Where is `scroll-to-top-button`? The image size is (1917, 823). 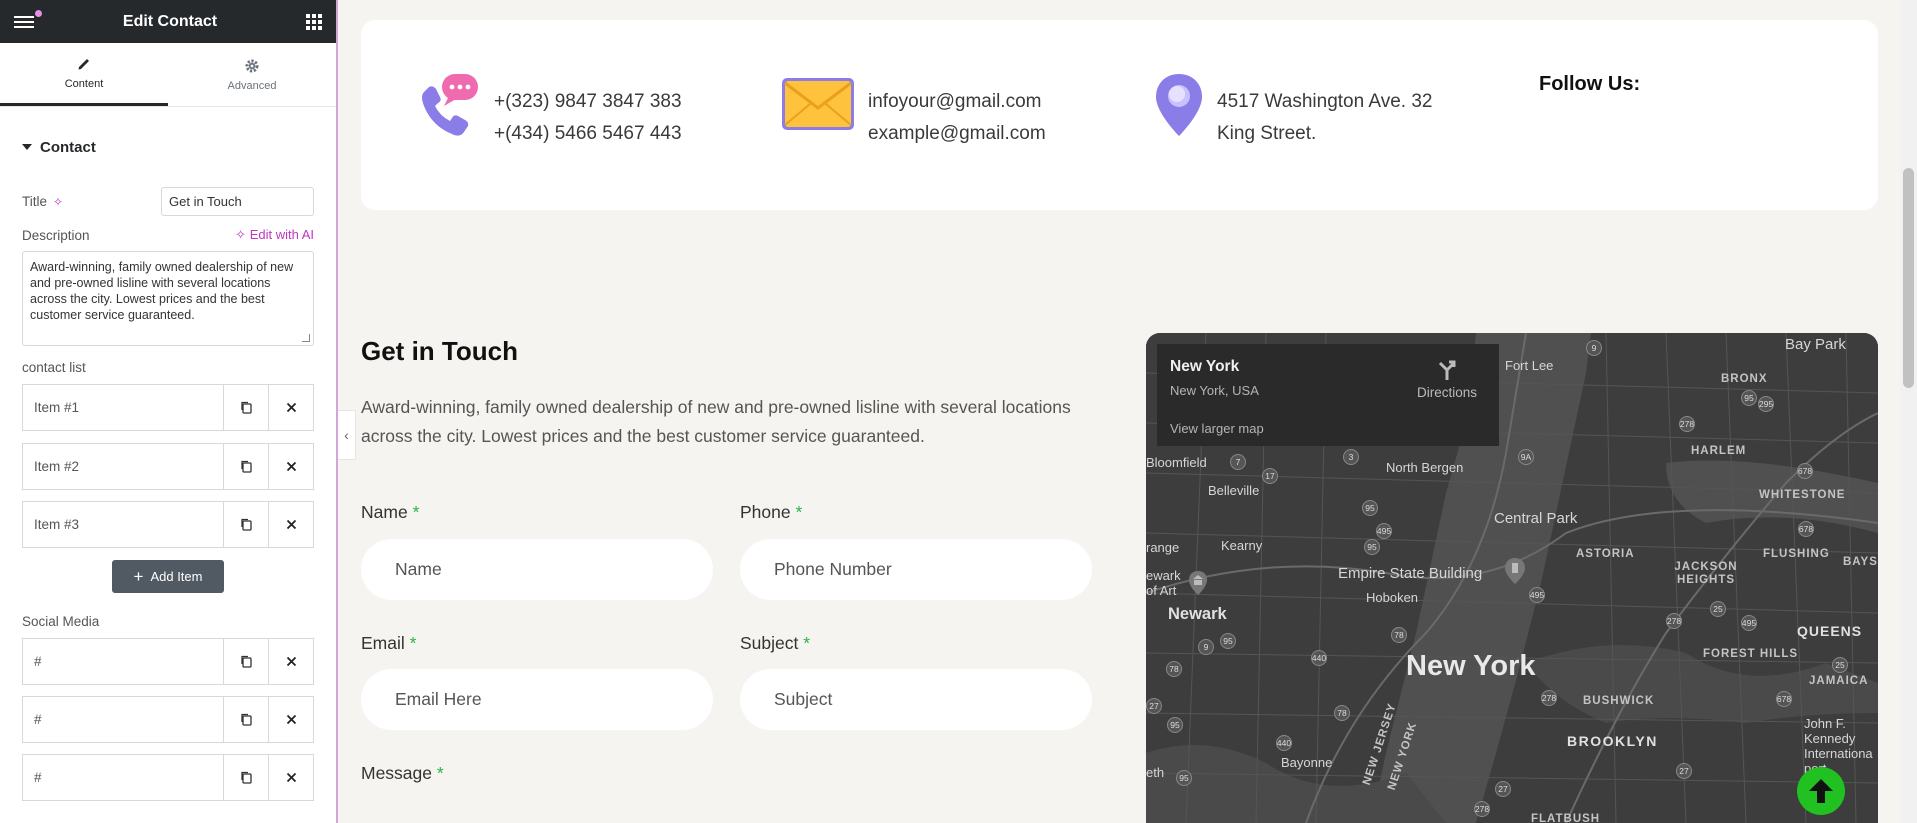
scroll-to-top-button is located at coordinates (1821, 791).